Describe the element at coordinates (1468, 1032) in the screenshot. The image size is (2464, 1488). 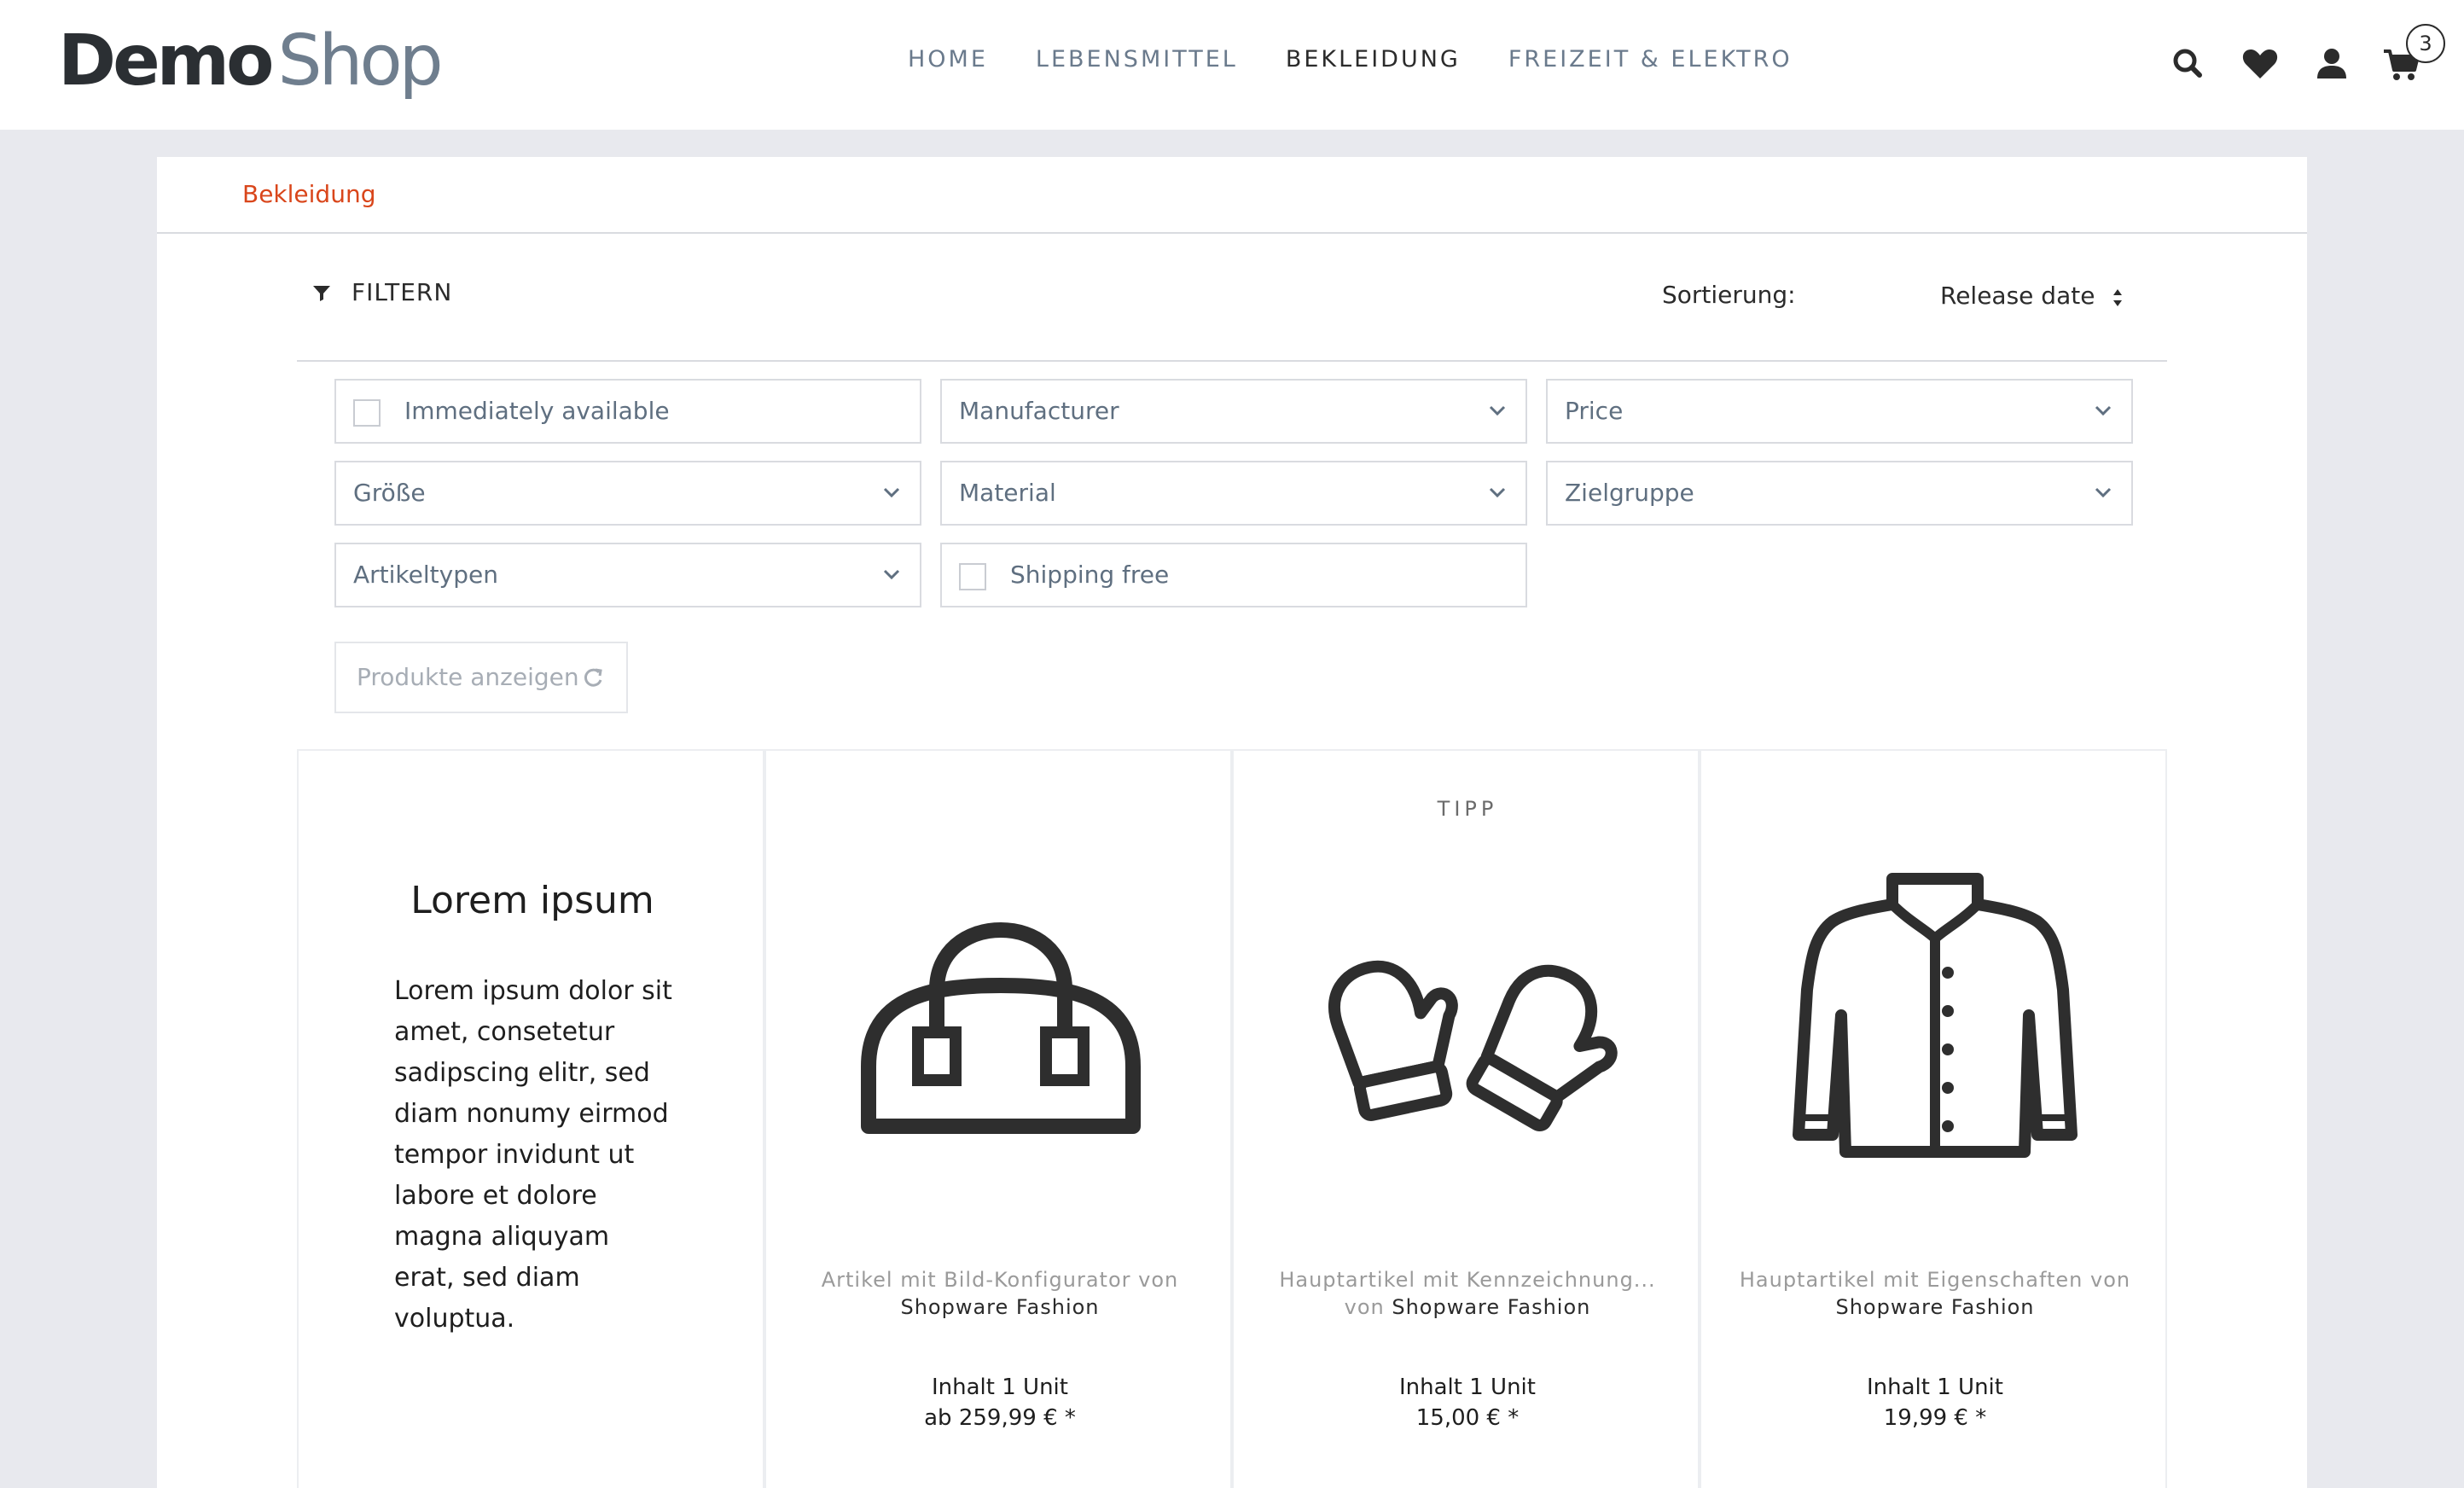
I see `mittens-icon` at that location.